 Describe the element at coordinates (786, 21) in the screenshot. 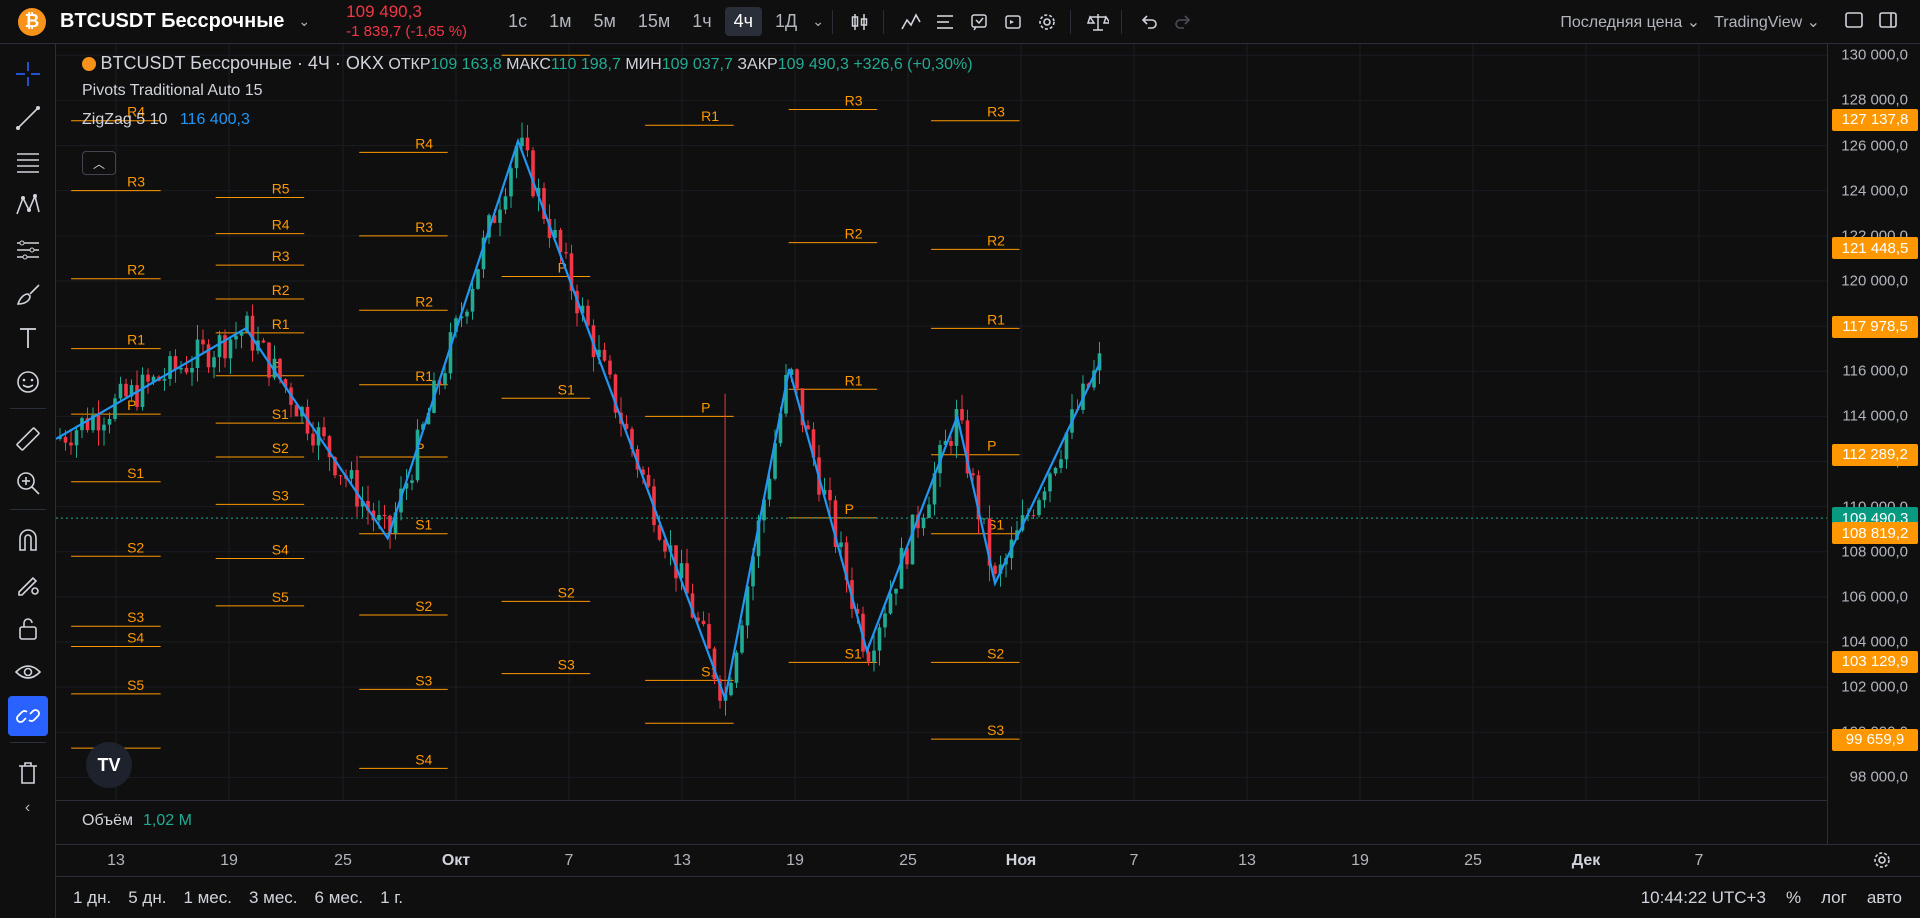

I see `interval-1d: 1Д` at that location.